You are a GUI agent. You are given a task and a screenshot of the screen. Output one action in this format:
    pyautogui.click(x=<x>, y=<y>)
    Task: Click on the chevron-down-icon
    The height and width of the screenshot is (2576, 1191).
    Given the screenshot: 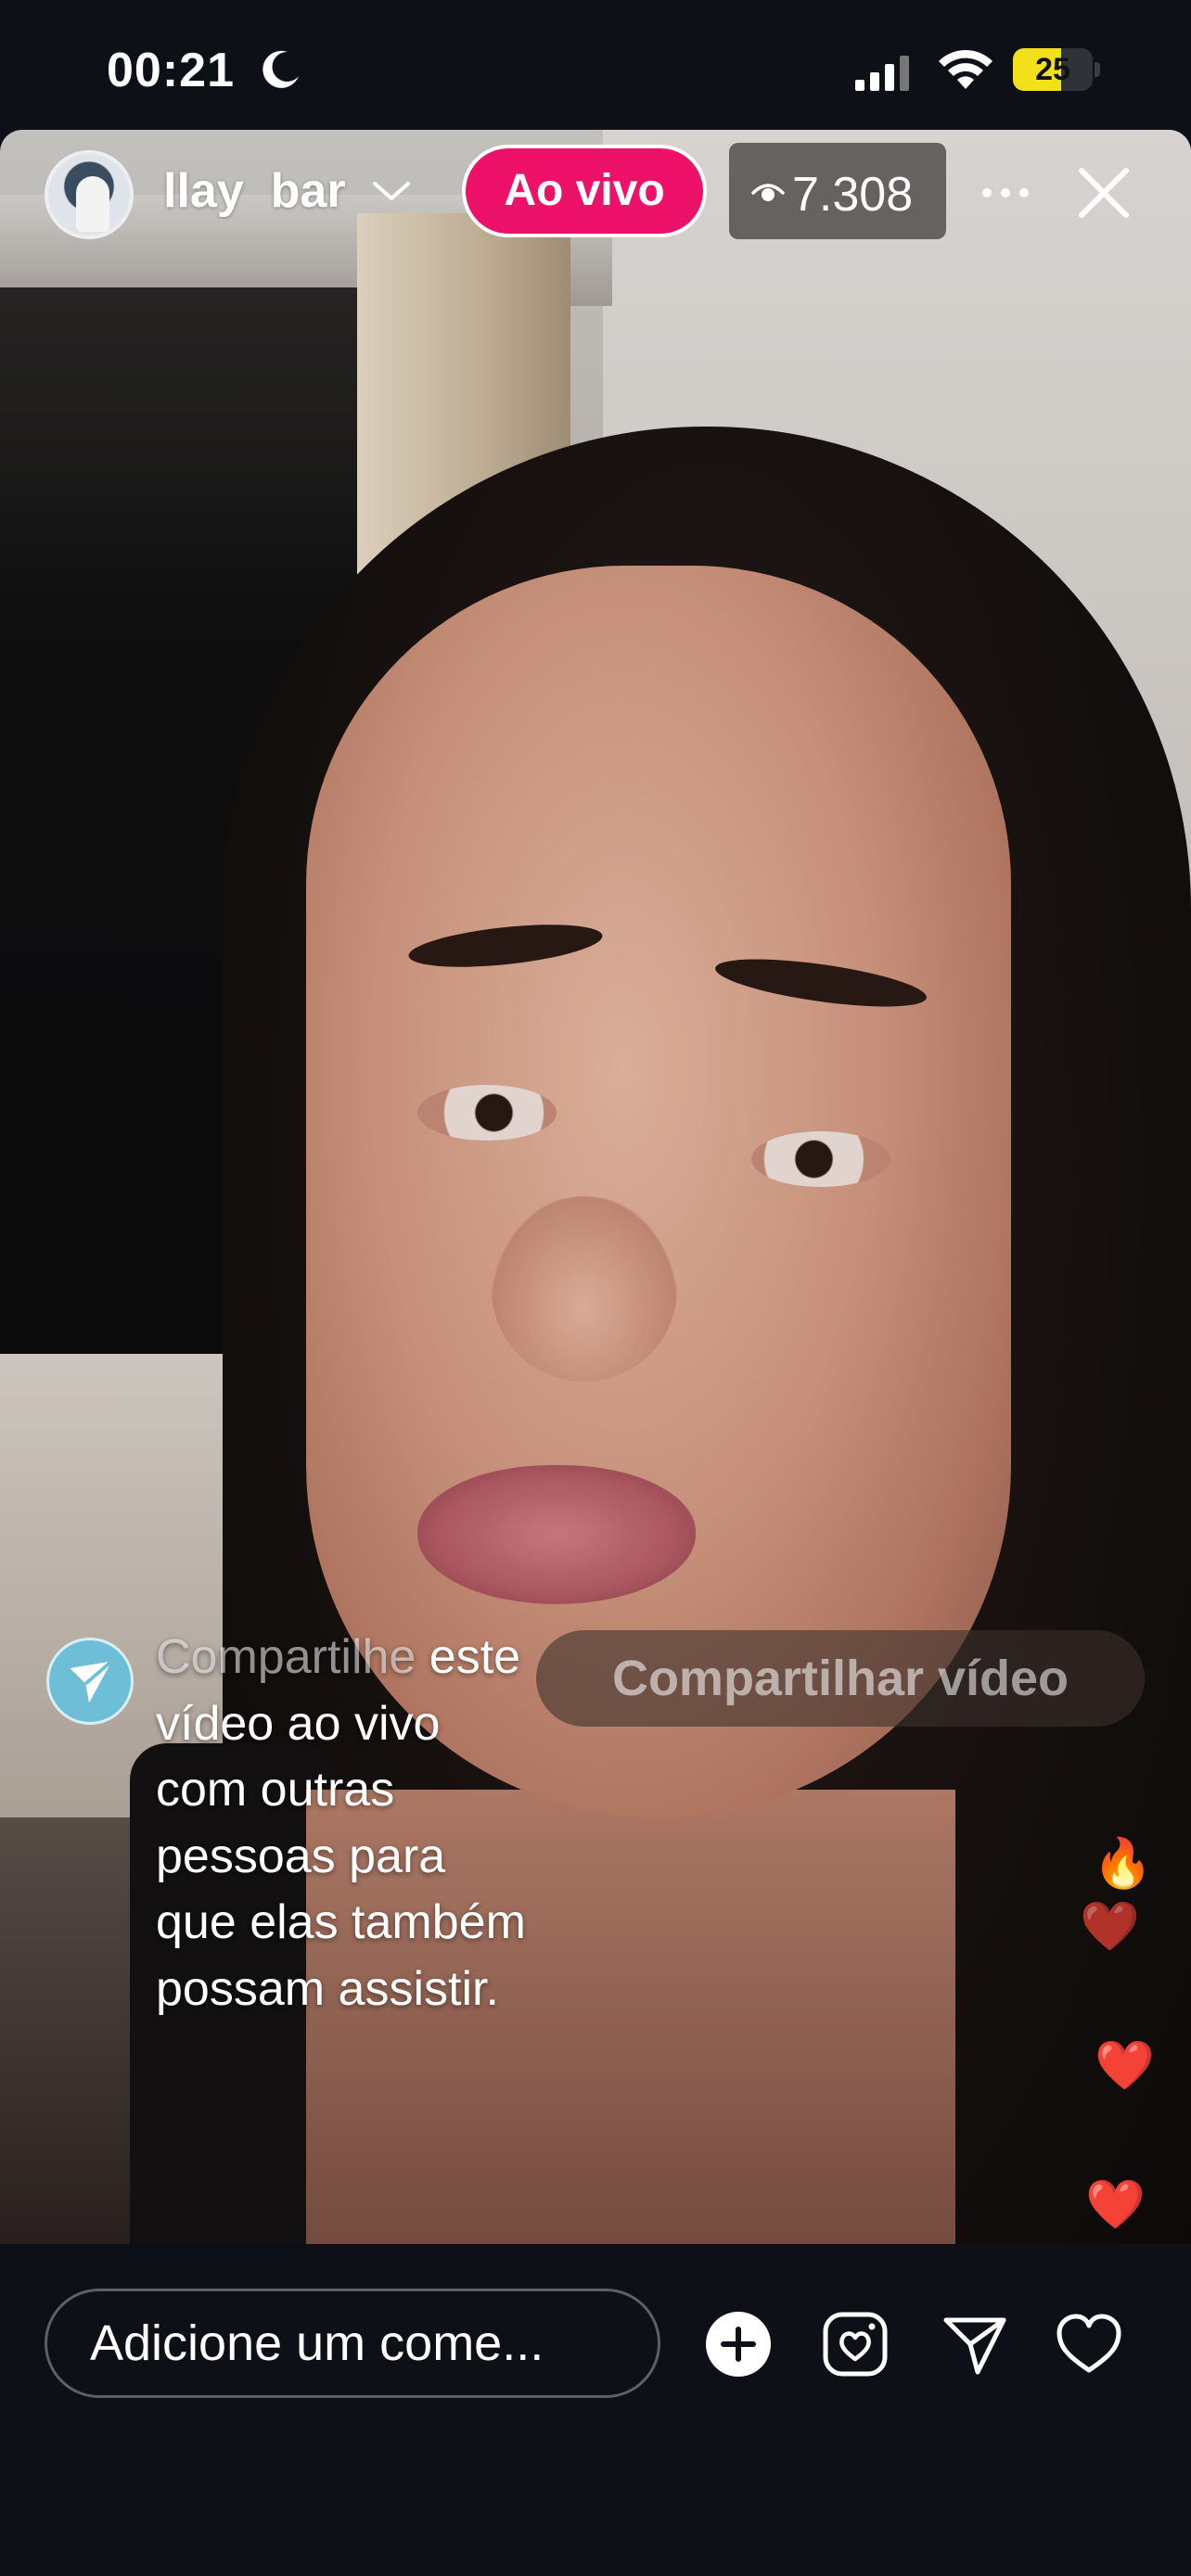 What is the action you would take?
    pyautogui.click(x=391, y=191)
    